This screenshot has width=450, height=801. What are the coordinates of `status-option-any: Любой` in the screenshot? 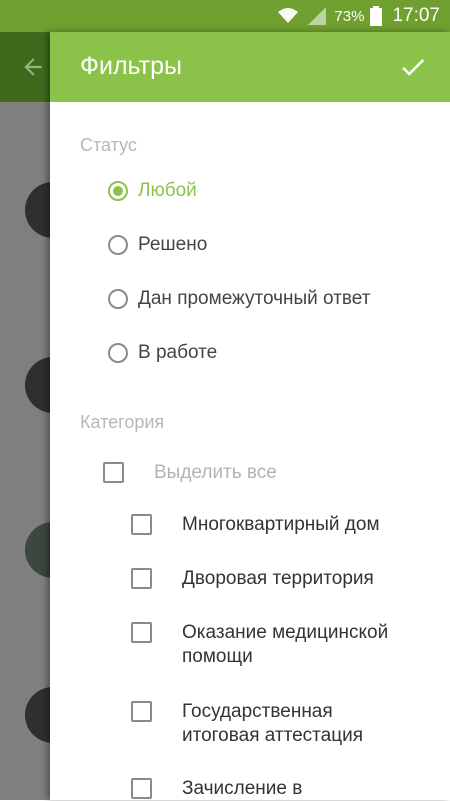 It's located at (152, 191).